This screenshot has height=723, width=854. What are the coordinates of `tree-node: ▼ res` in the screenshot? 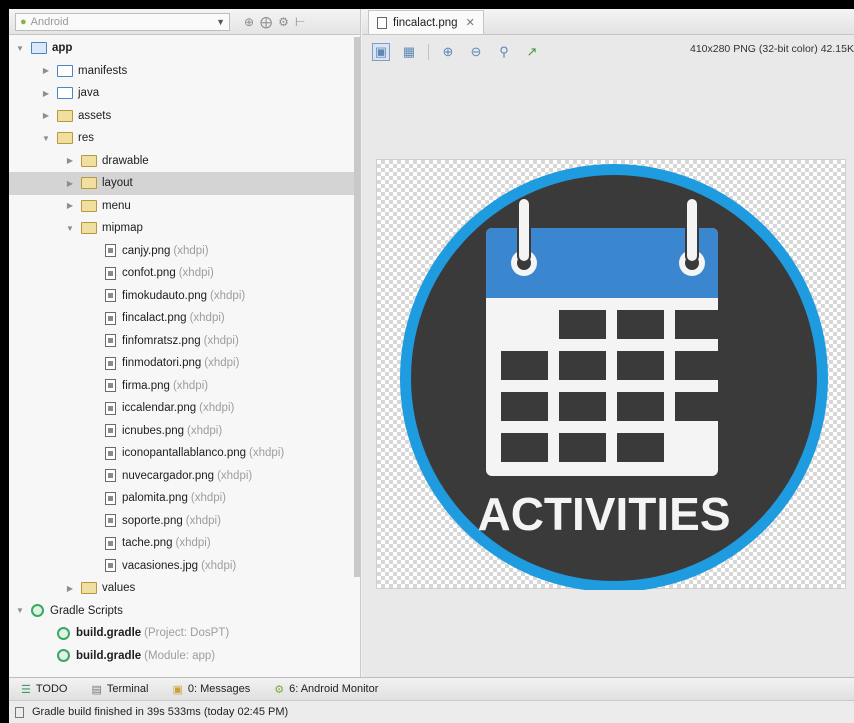 It's located at (181, 138).